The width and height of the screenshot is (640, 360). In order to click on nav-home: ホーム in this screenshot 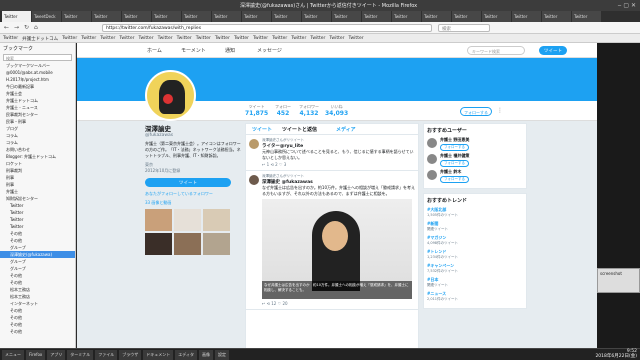, I will do `click(154, 50)`.